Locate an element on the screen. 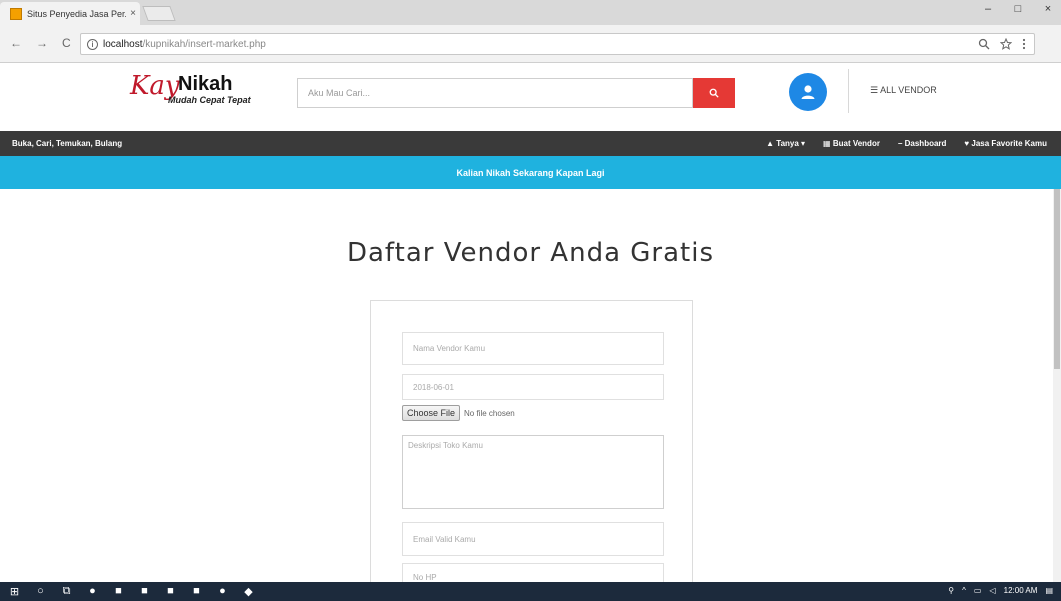 This screenshot has width=1061, height=601. user-account-button is located at coordinates (808, 92).